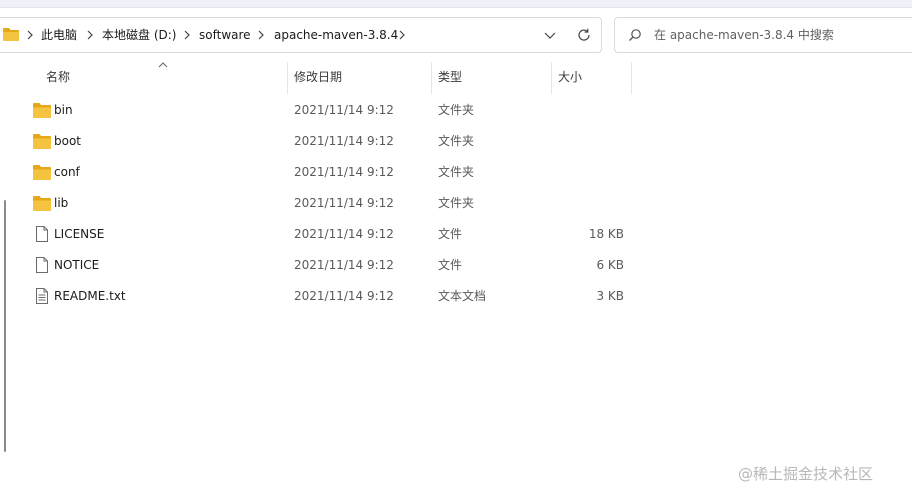 Image resolution: width=912 pixels, height=492 pixels. Describe the element at coordinates (336, 35) in the screenshot. I see `breadcrumb-apache-maven: apache-maven-3.8.4` at that location.